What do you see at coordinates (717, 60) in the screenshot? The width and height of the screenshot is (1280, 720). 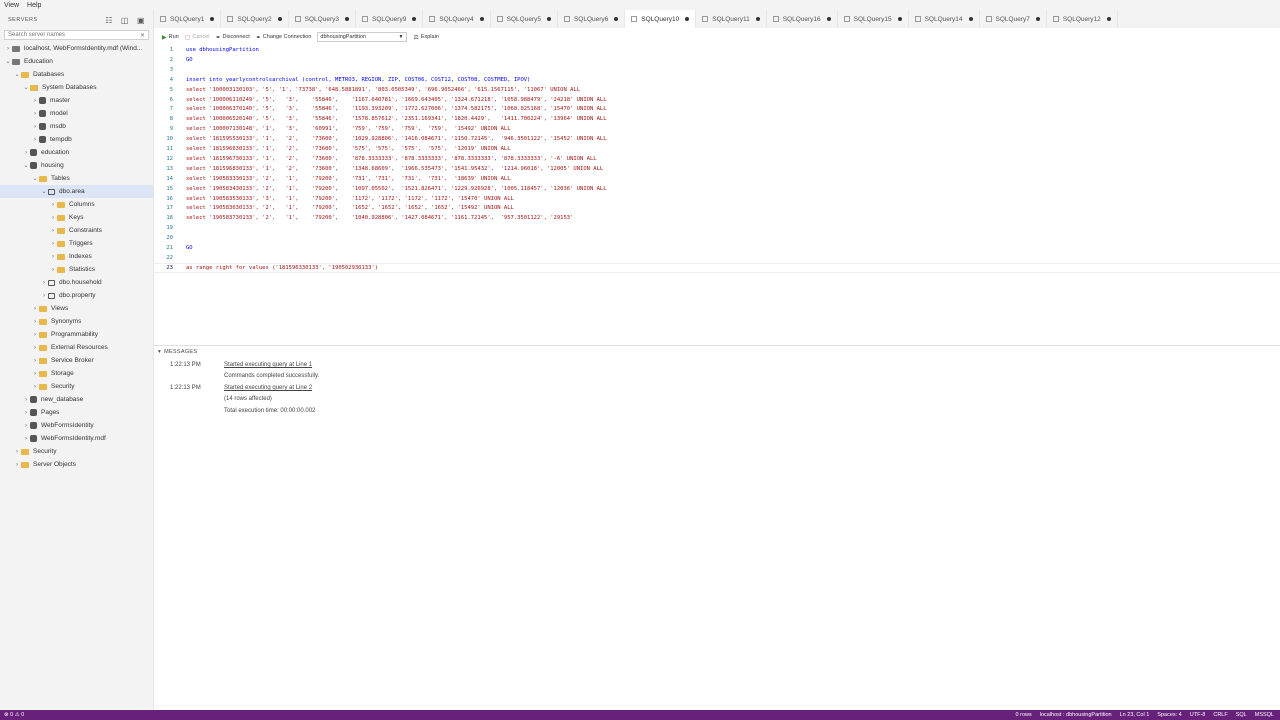 I see `code-line: 2 GO` at bounding box center [717, 60].